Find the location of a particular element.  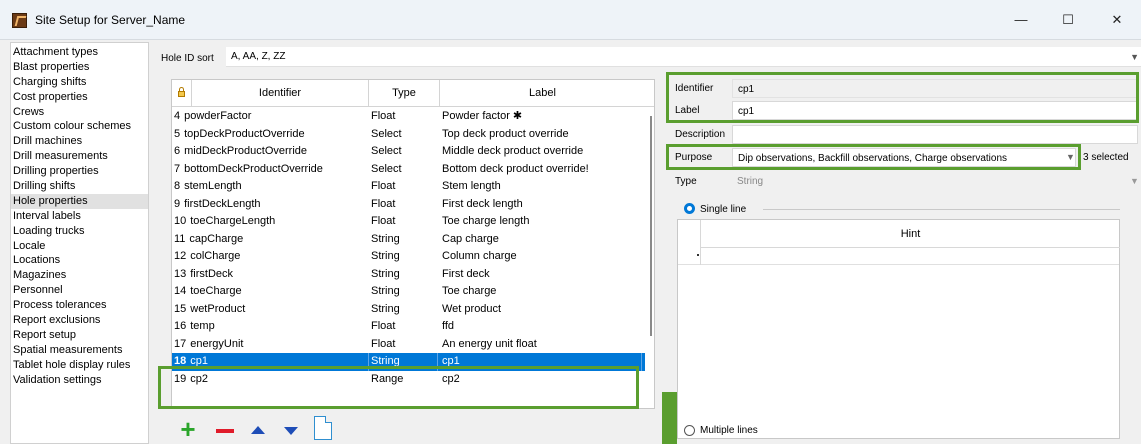

table-row: 10 toeChargeLength Float Toe charge length is located at coordinates (408, 222).